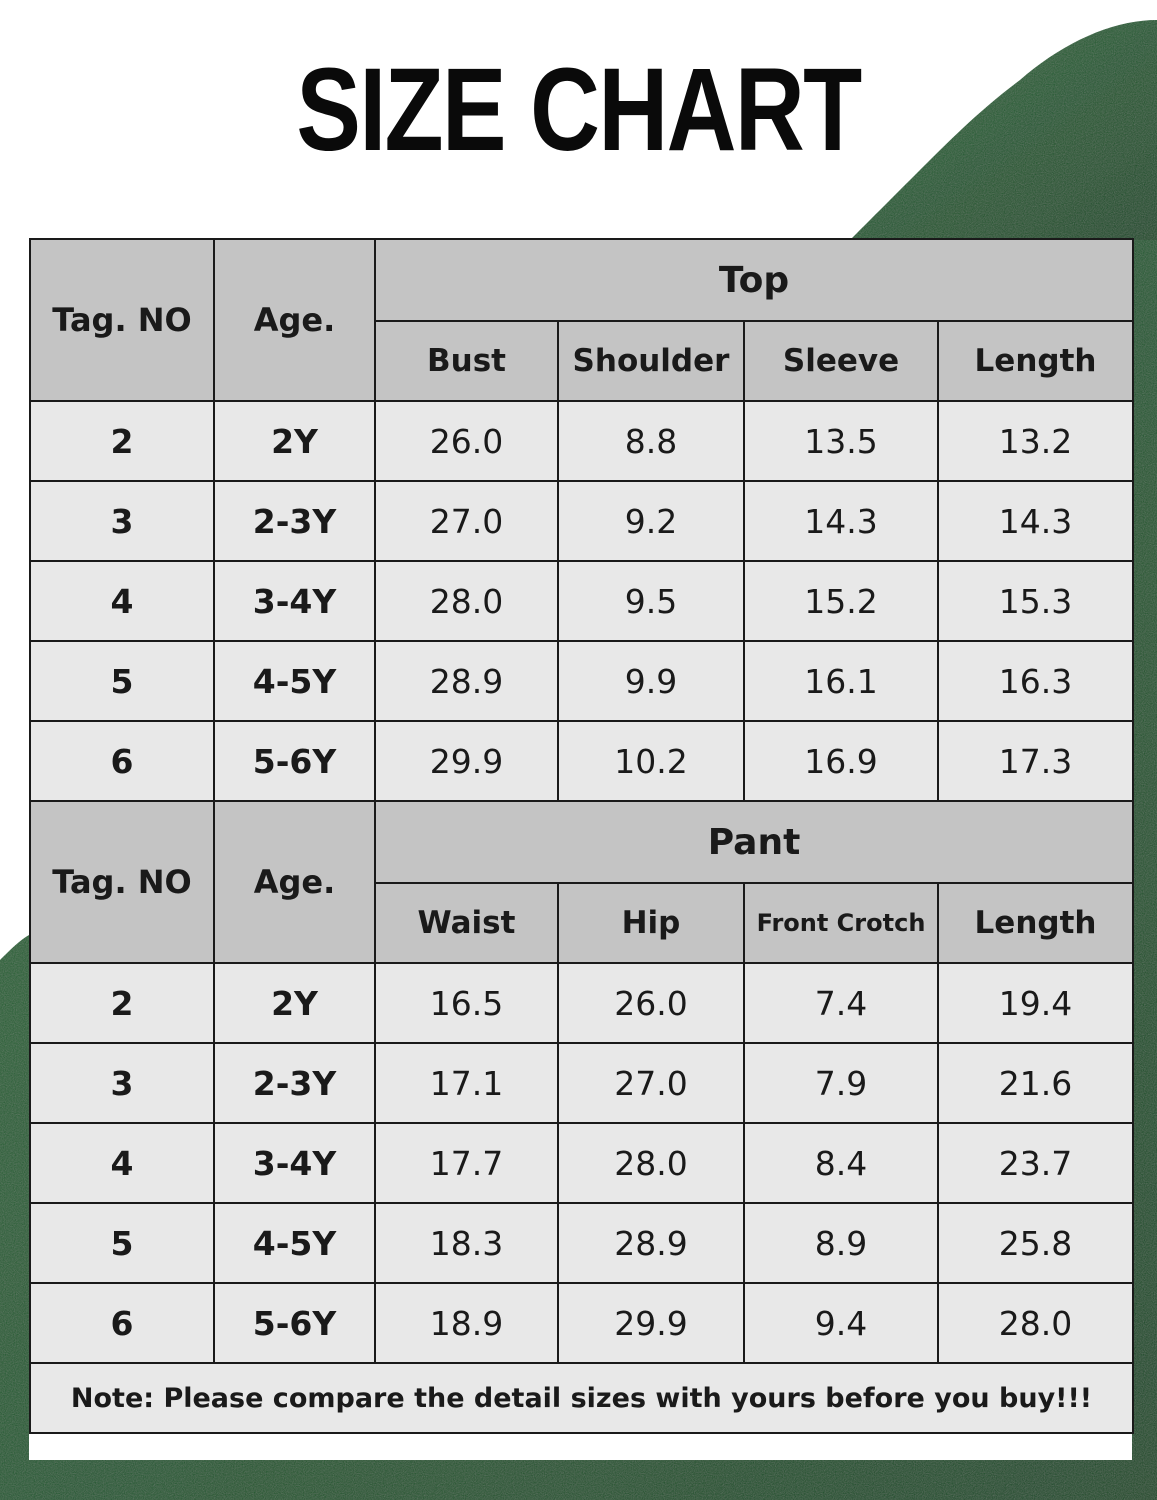  Describe the element at coordinates (651, 681) in the screenshot. I see `value-cell: 9.9` at that location.